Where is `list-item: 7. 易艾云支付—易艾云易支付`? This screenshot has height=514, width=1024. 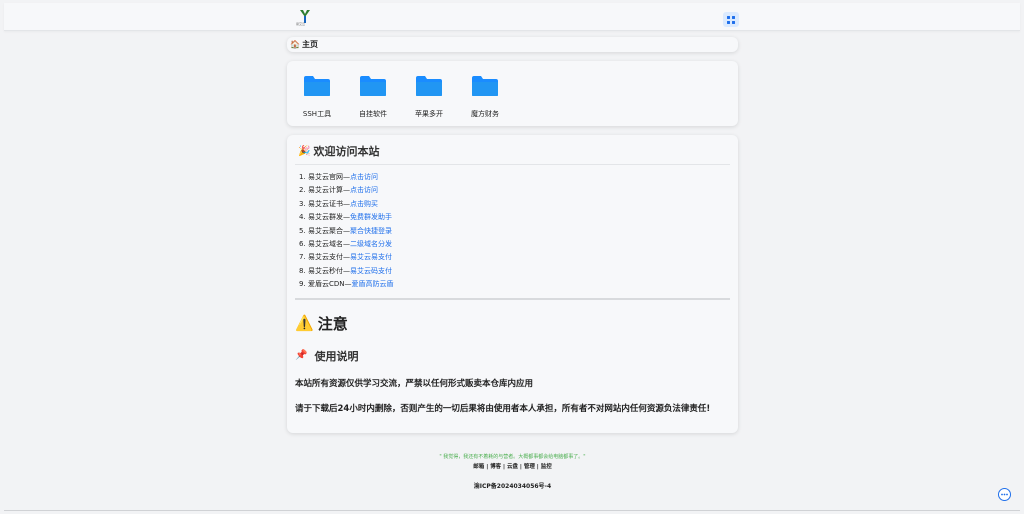 list-item: 7. 易艾云支付—易艾云易支付 is located at coordinates (345, 257).